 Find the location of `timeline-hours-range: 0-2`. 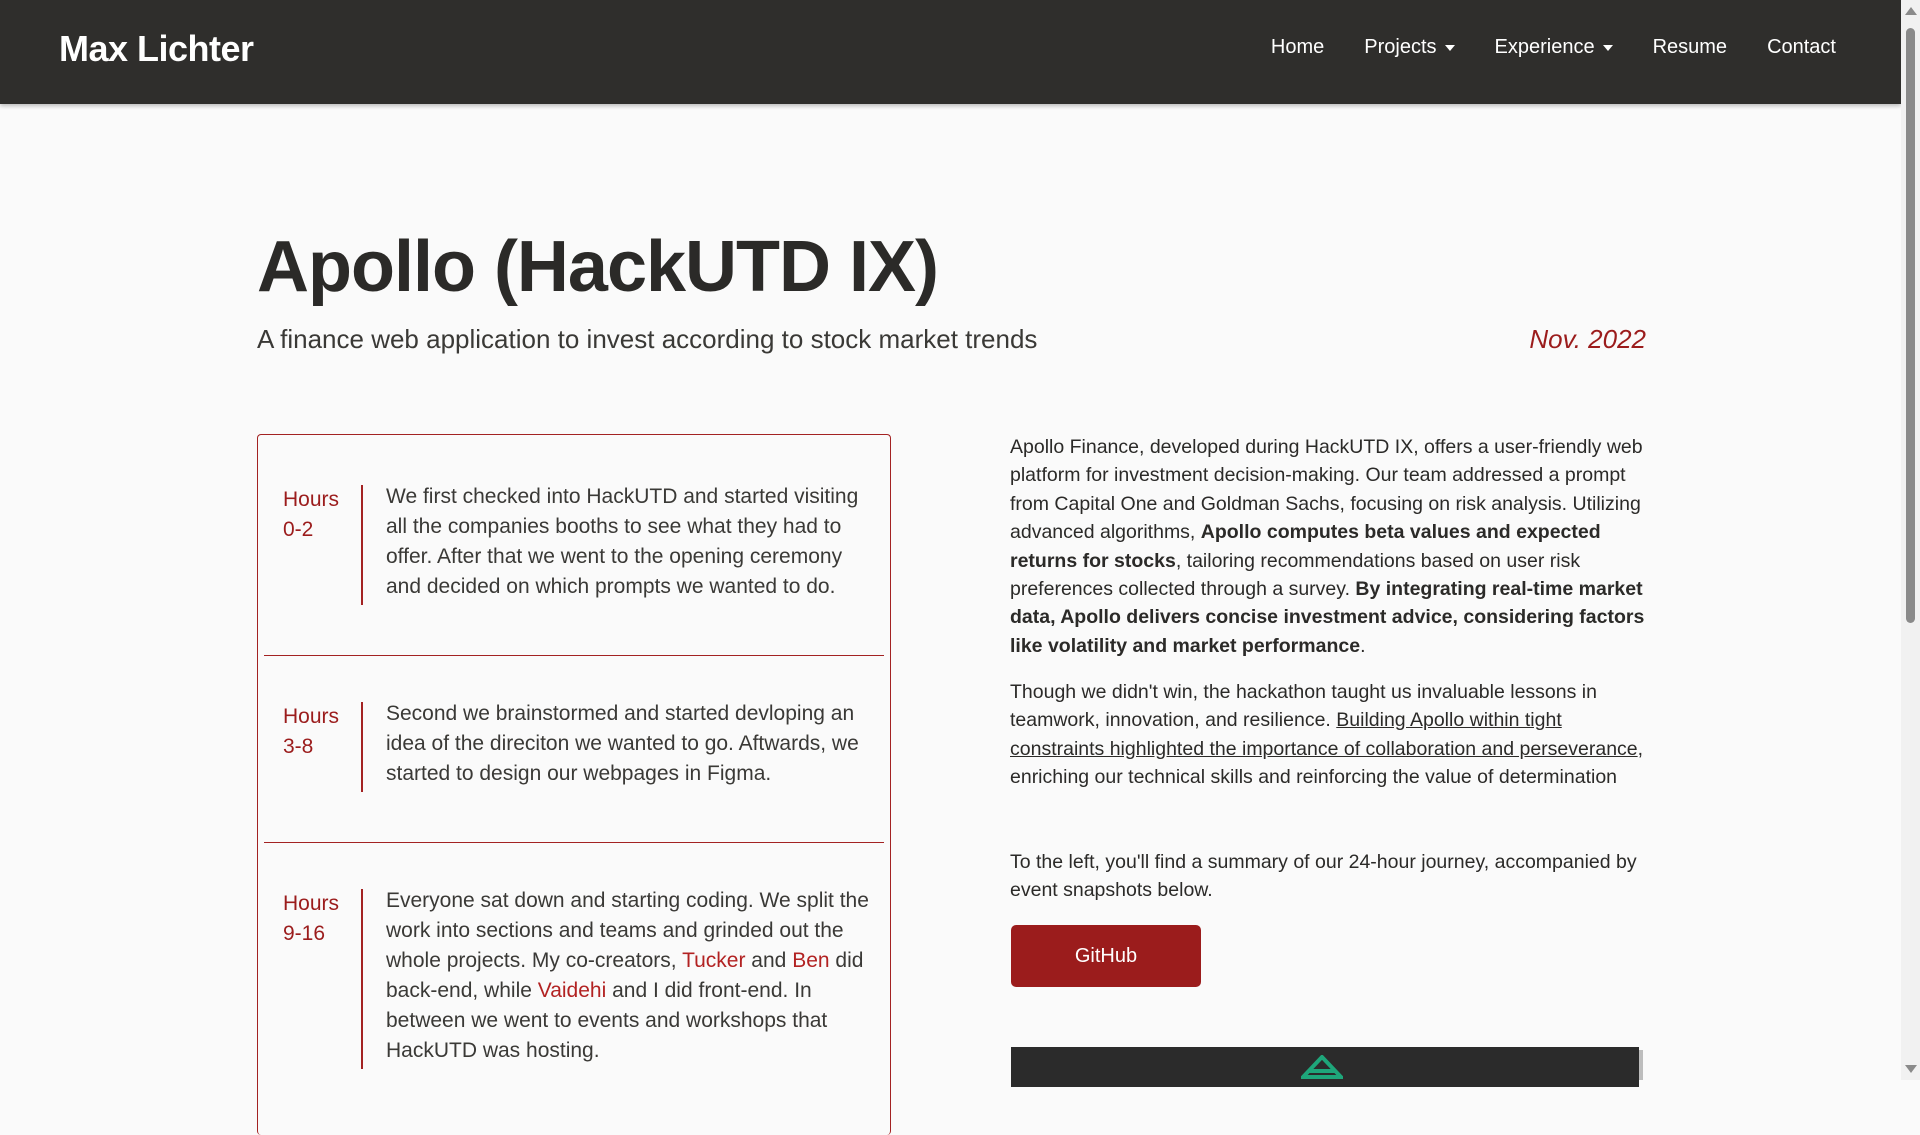

timeline-hours-range: 0-2 is located at coordinates (298, 529).